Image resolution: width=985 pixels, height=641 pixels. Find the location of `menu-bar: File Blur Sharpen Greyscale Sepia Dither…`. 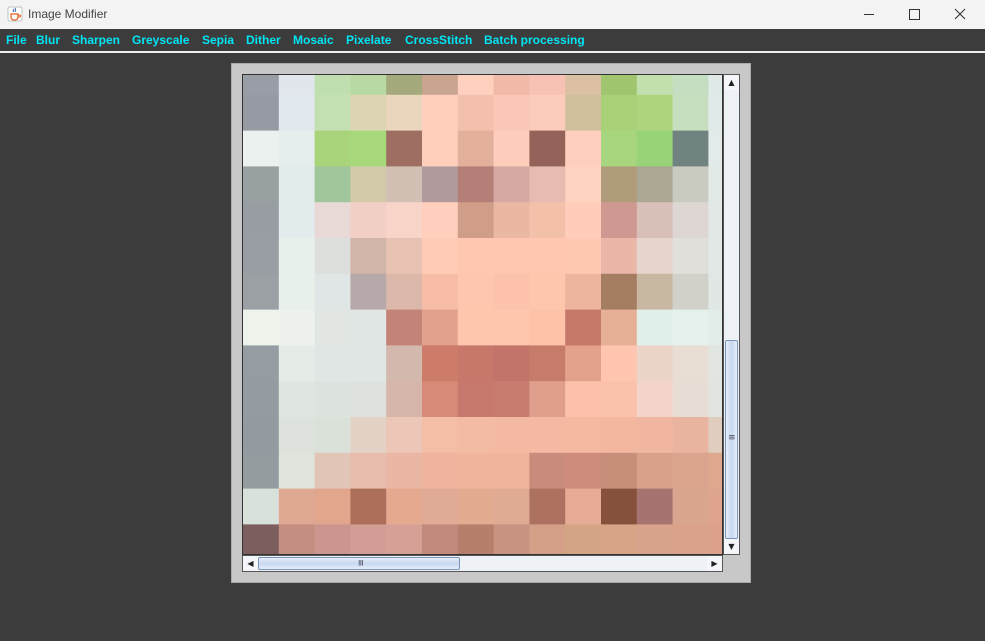

menu-bar: File Blur Sharpen Greyscale Sepia Dither… is located at coordinates (492, 41).